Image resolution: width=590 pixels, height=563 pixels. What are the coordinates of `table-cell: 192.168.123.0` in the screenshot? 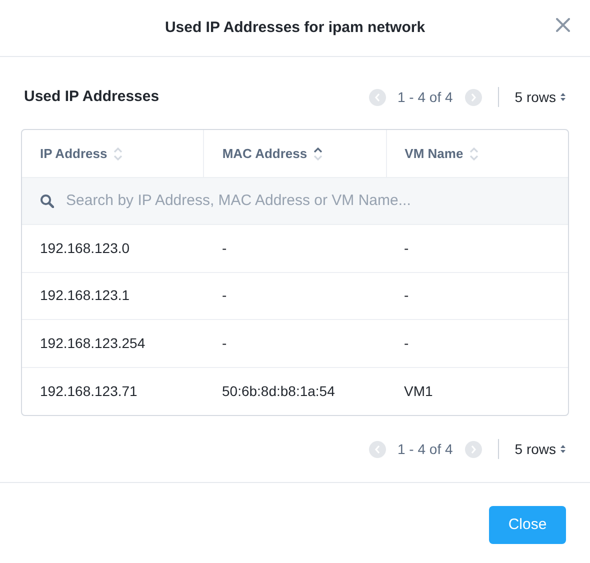 It's located at (85, 248).